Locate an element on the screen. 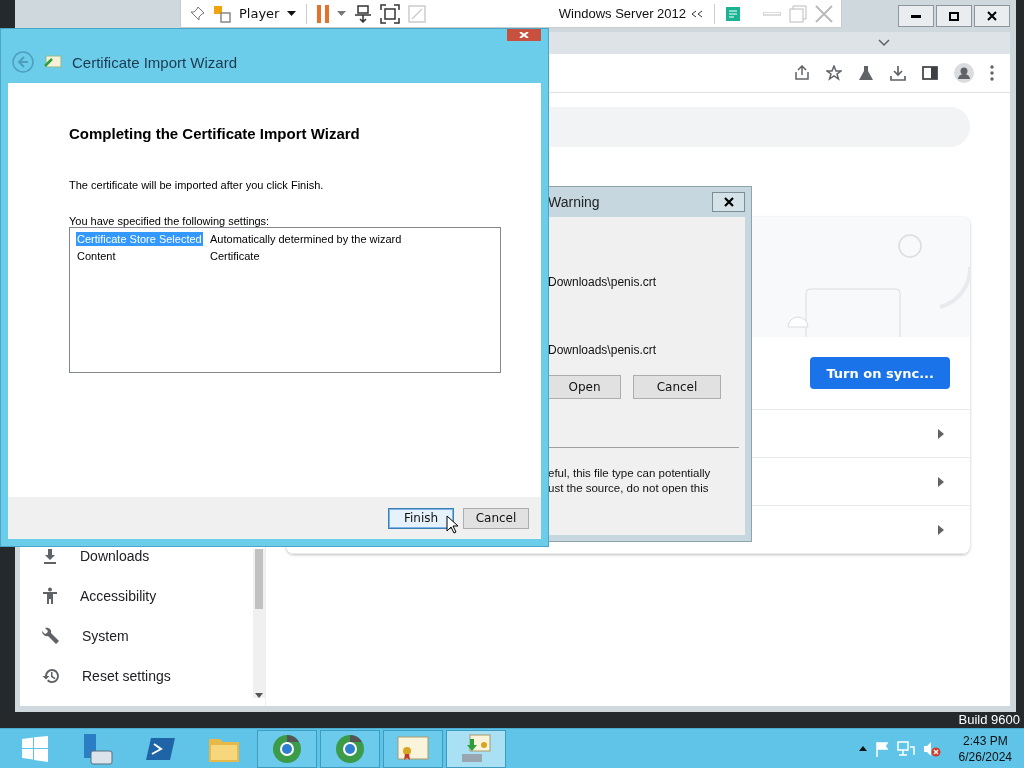 This screenshot has width=1024, height=768. settings-label: You have specified the following settings: is located at coordinates (170, 221).